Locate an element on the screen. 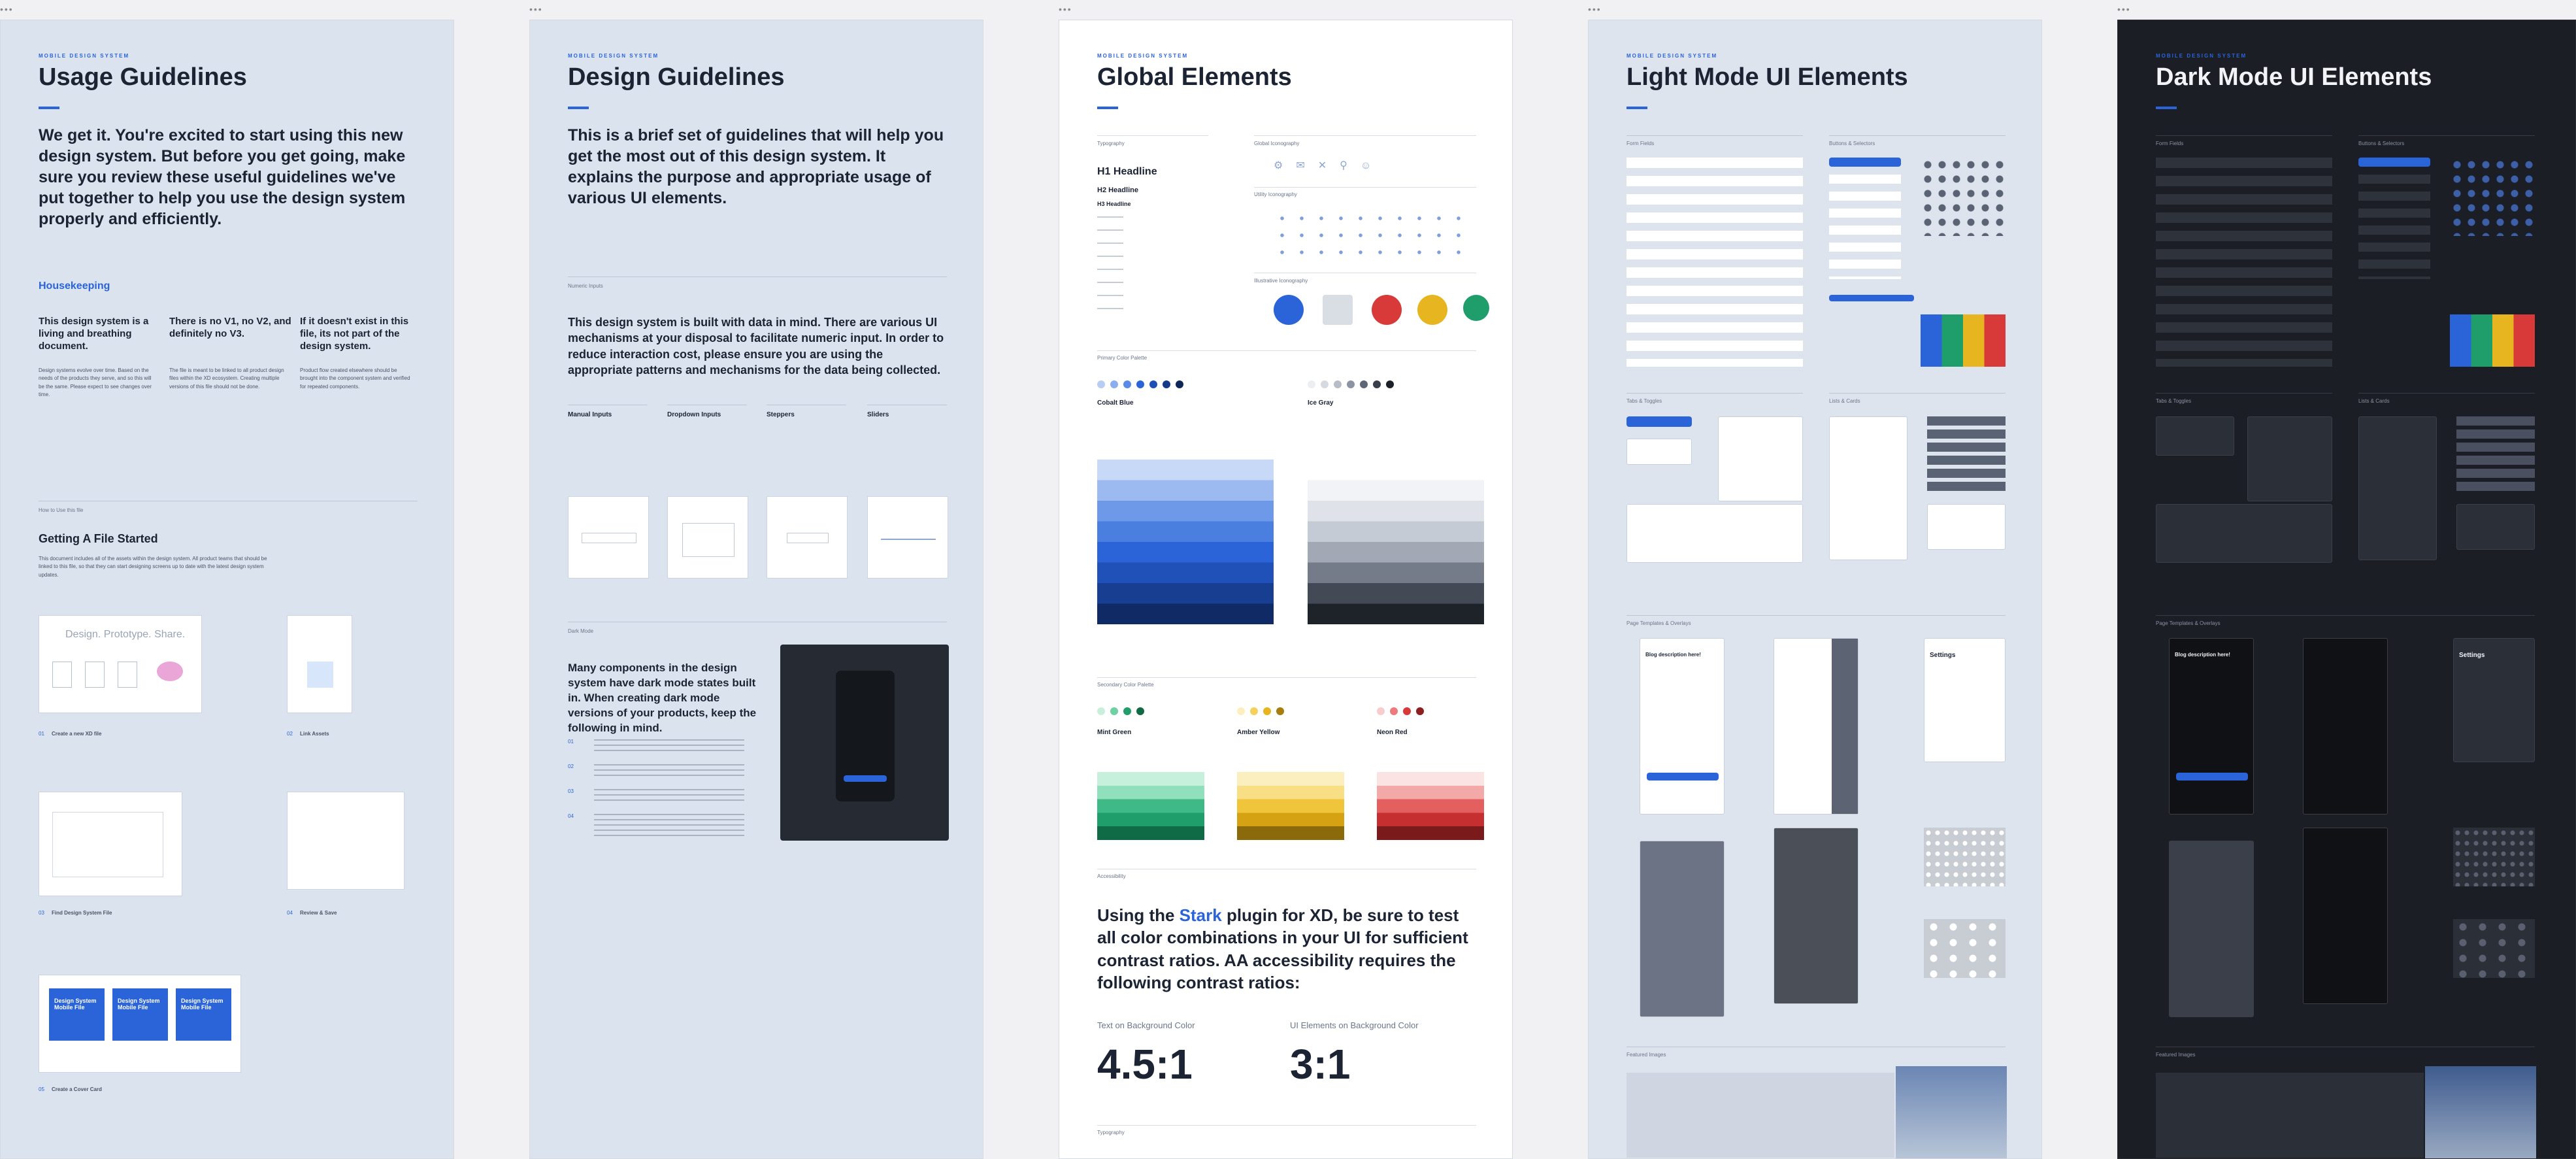  settings-title: Settings is located at coordinates (2472, 655).